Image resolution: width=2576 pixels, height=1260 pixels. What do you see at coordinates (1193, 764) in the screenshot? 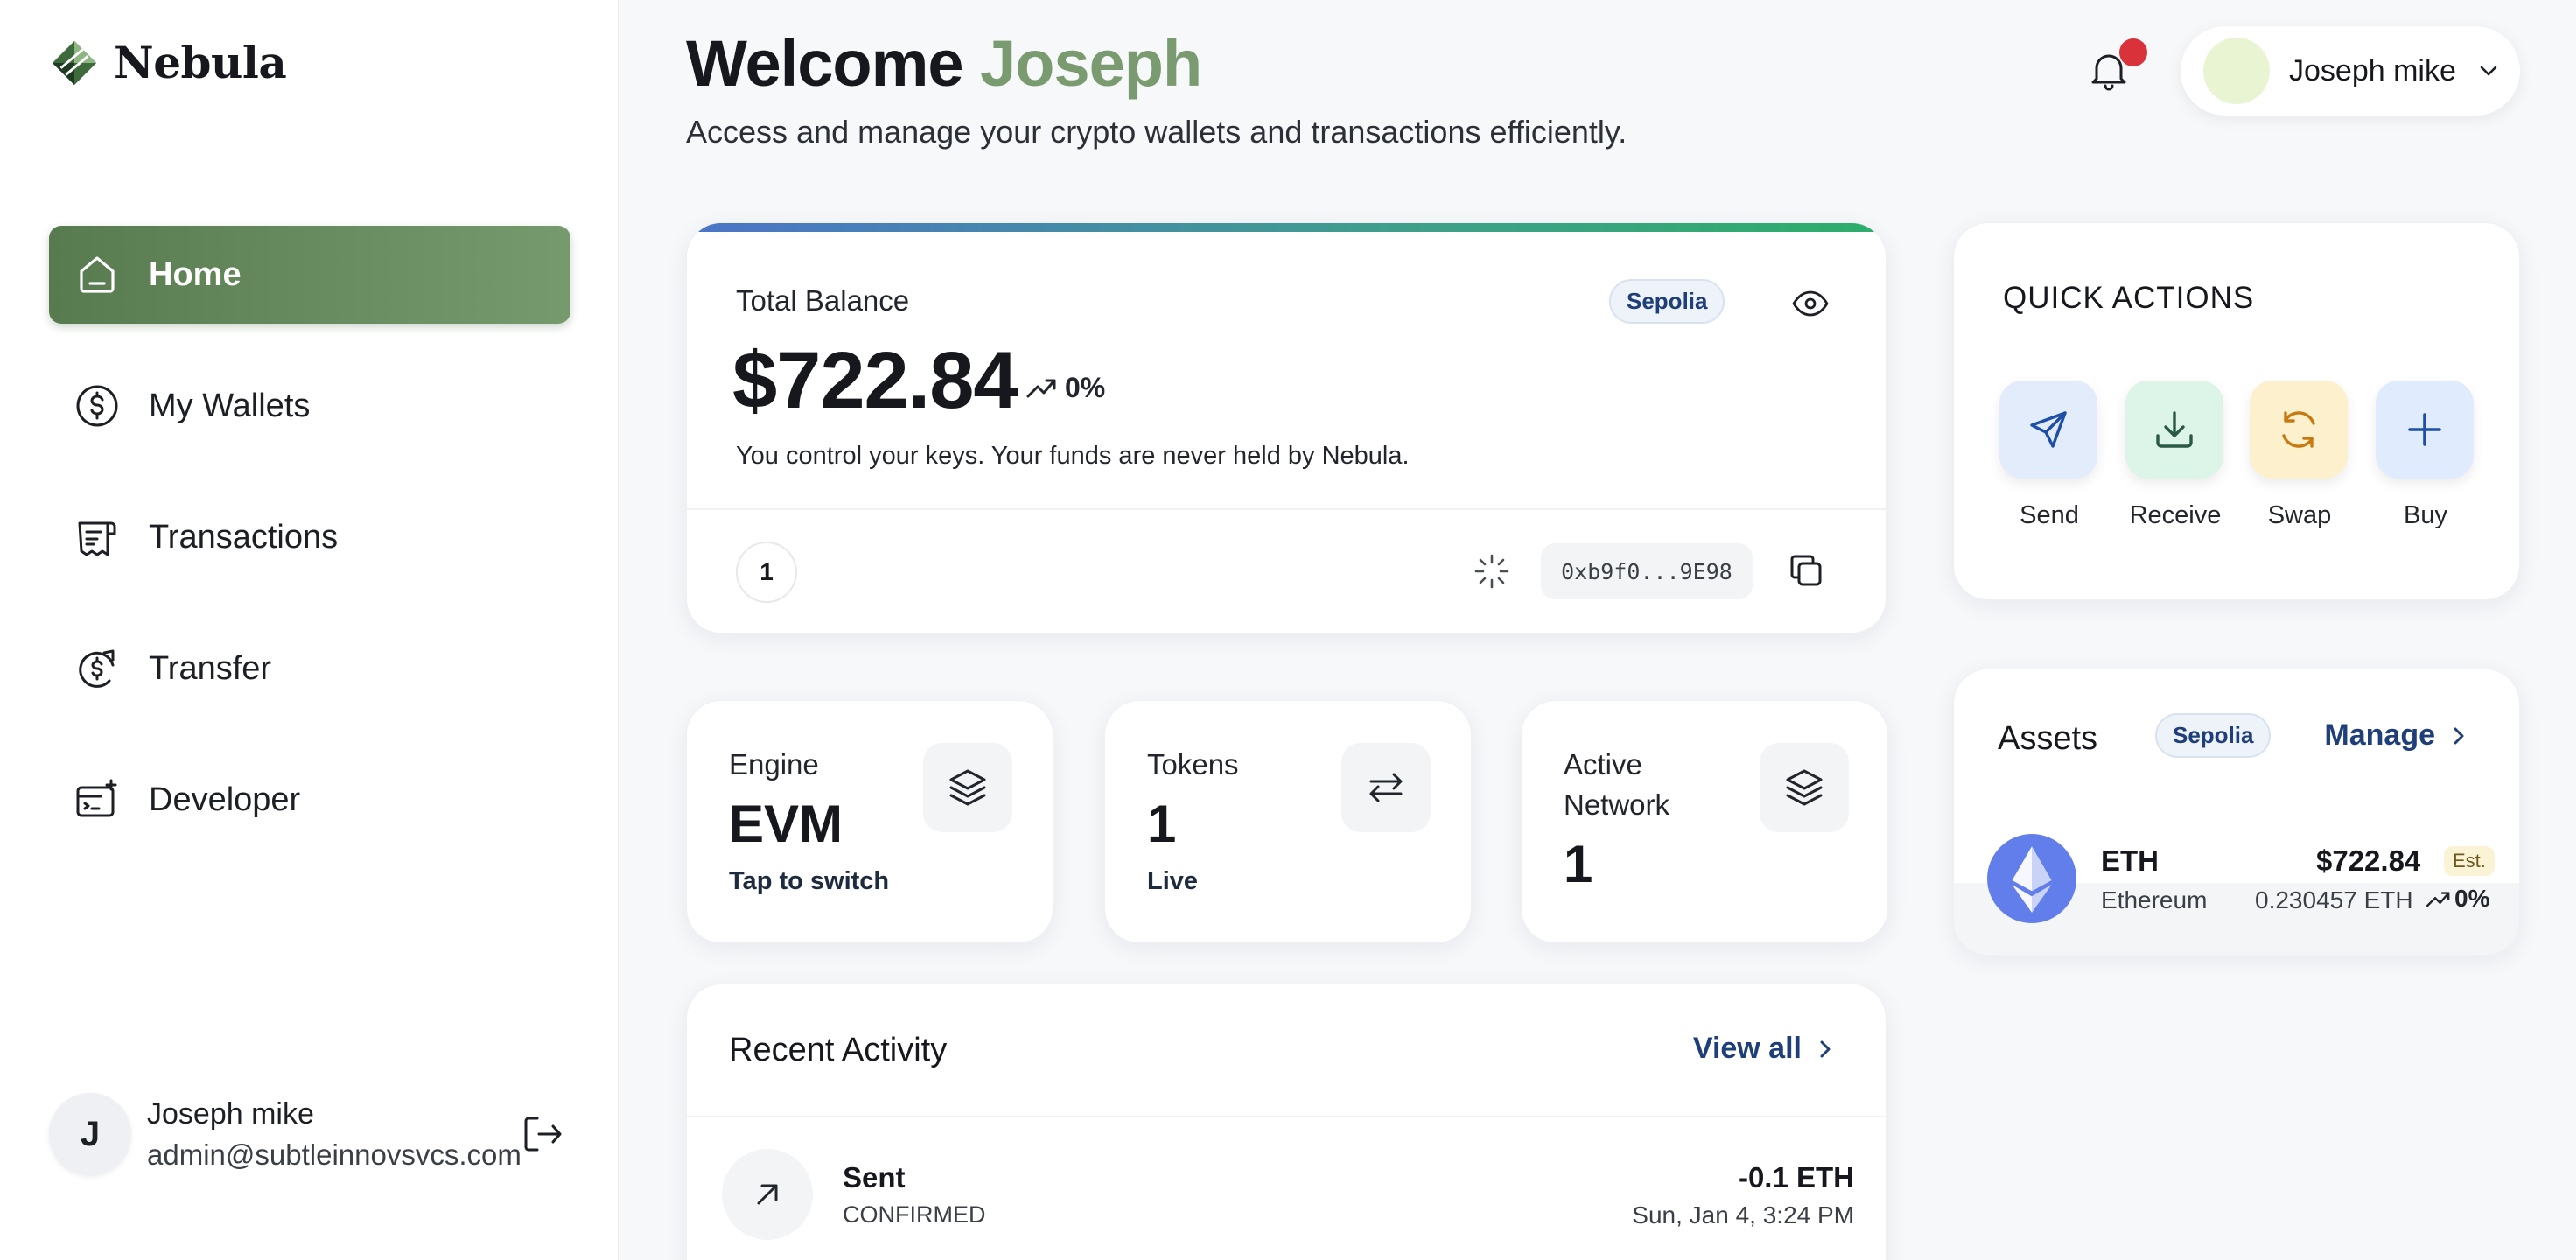
I see `stat-label: Tokens` at bounding box center [1193, 764].